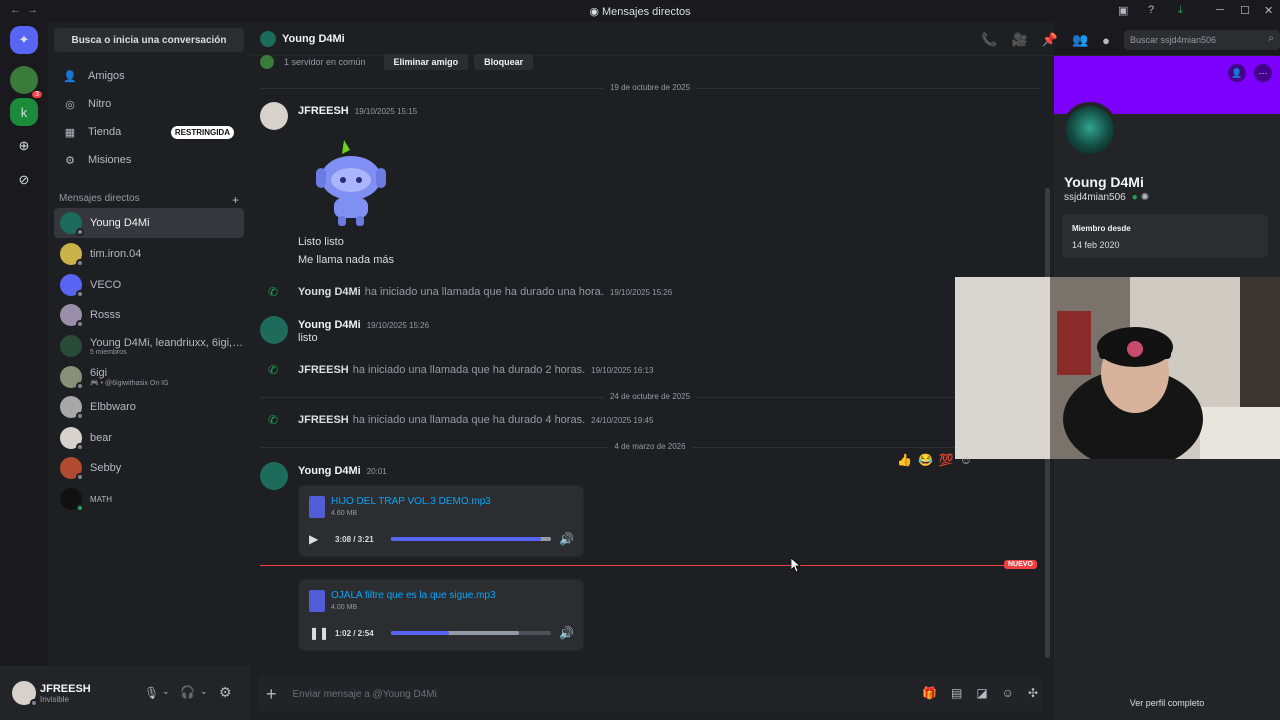  I want to click on add-attachment-icon: +, so click(271, 694).